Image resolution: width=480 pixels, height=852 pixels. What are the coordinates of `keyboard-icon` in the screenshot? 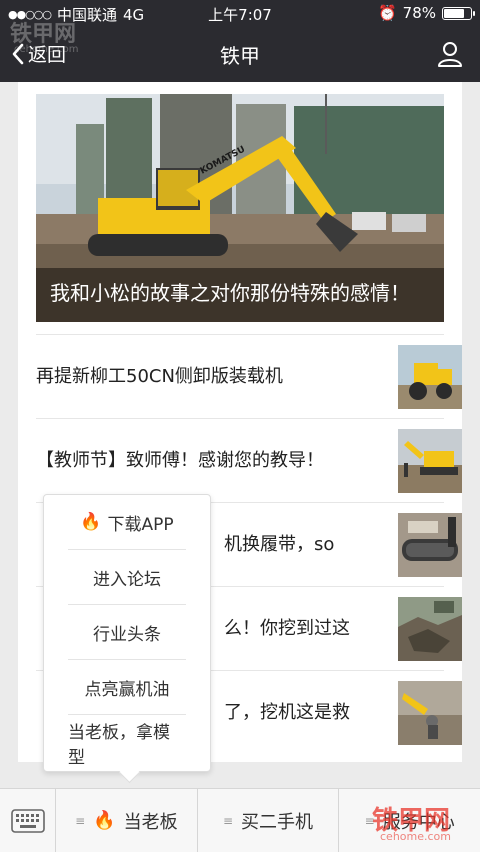 It's located at (27, 820).